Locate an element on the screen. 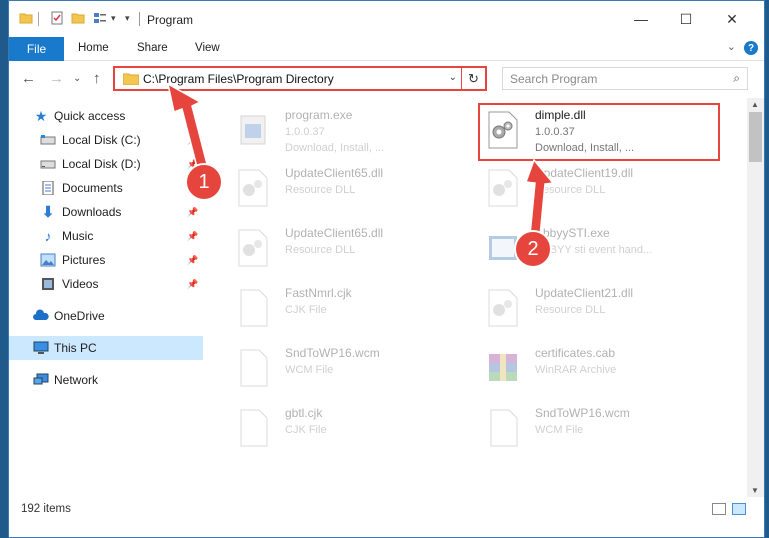 The image size is (769, 538). sidebar-item-label: Music is located at coordinates (78, 236).